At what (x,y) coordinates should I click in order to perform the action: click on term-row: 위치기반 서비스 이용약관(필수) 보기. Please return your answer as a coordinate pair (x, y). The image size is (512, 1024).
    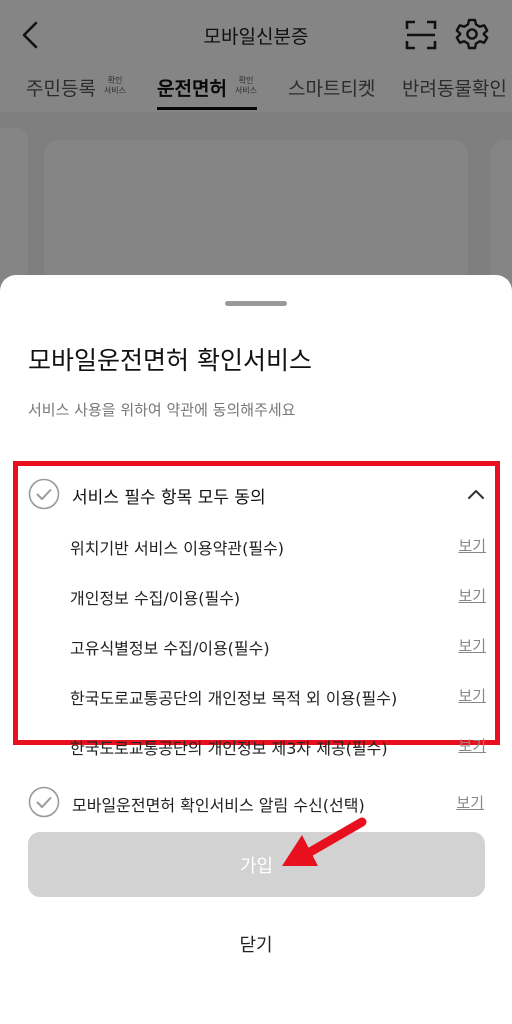
    Looking at the image, I should click on (278, 546).